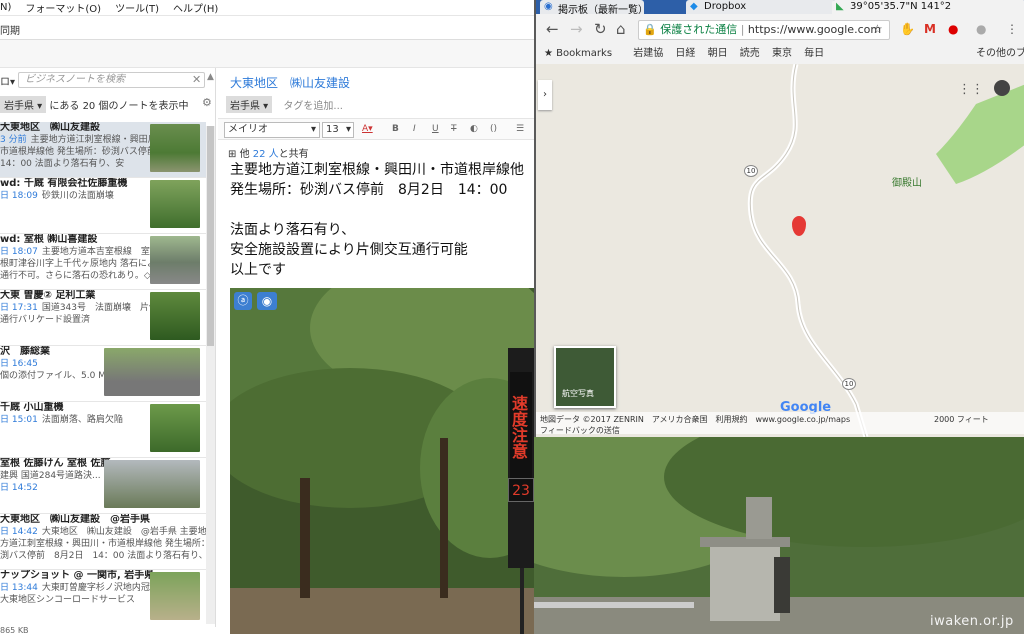 This screenshot has height=635, width=1024. I want to click on bookmarks-bar: ★ Bookmarks 岩建協 日経 朝日 読売 東京 毎日 その他のブ, so click(780, 53).